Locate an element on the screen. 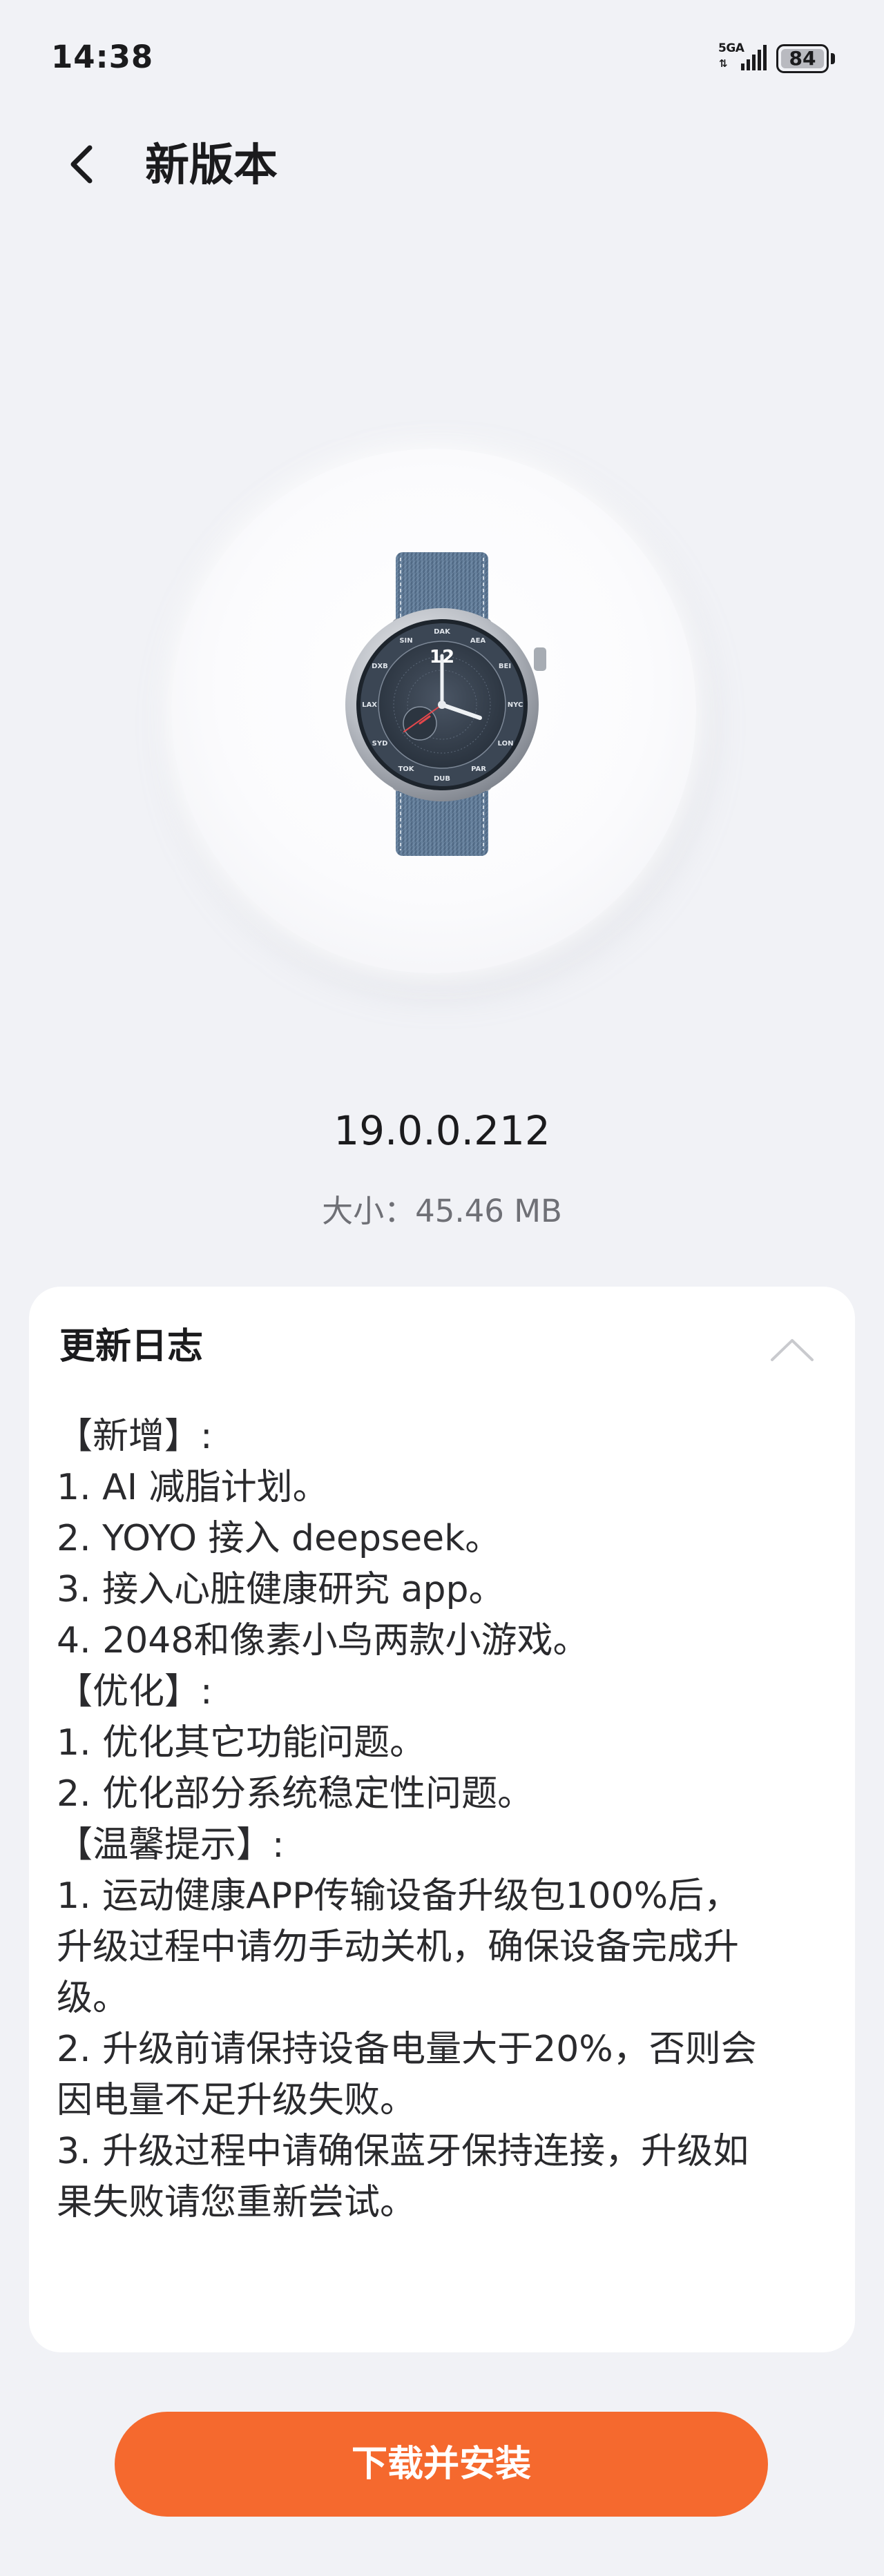 This screenshot has width=884, height=2576. changelog-line: 【温馨提示】: is located at coordinates (171, 1845).